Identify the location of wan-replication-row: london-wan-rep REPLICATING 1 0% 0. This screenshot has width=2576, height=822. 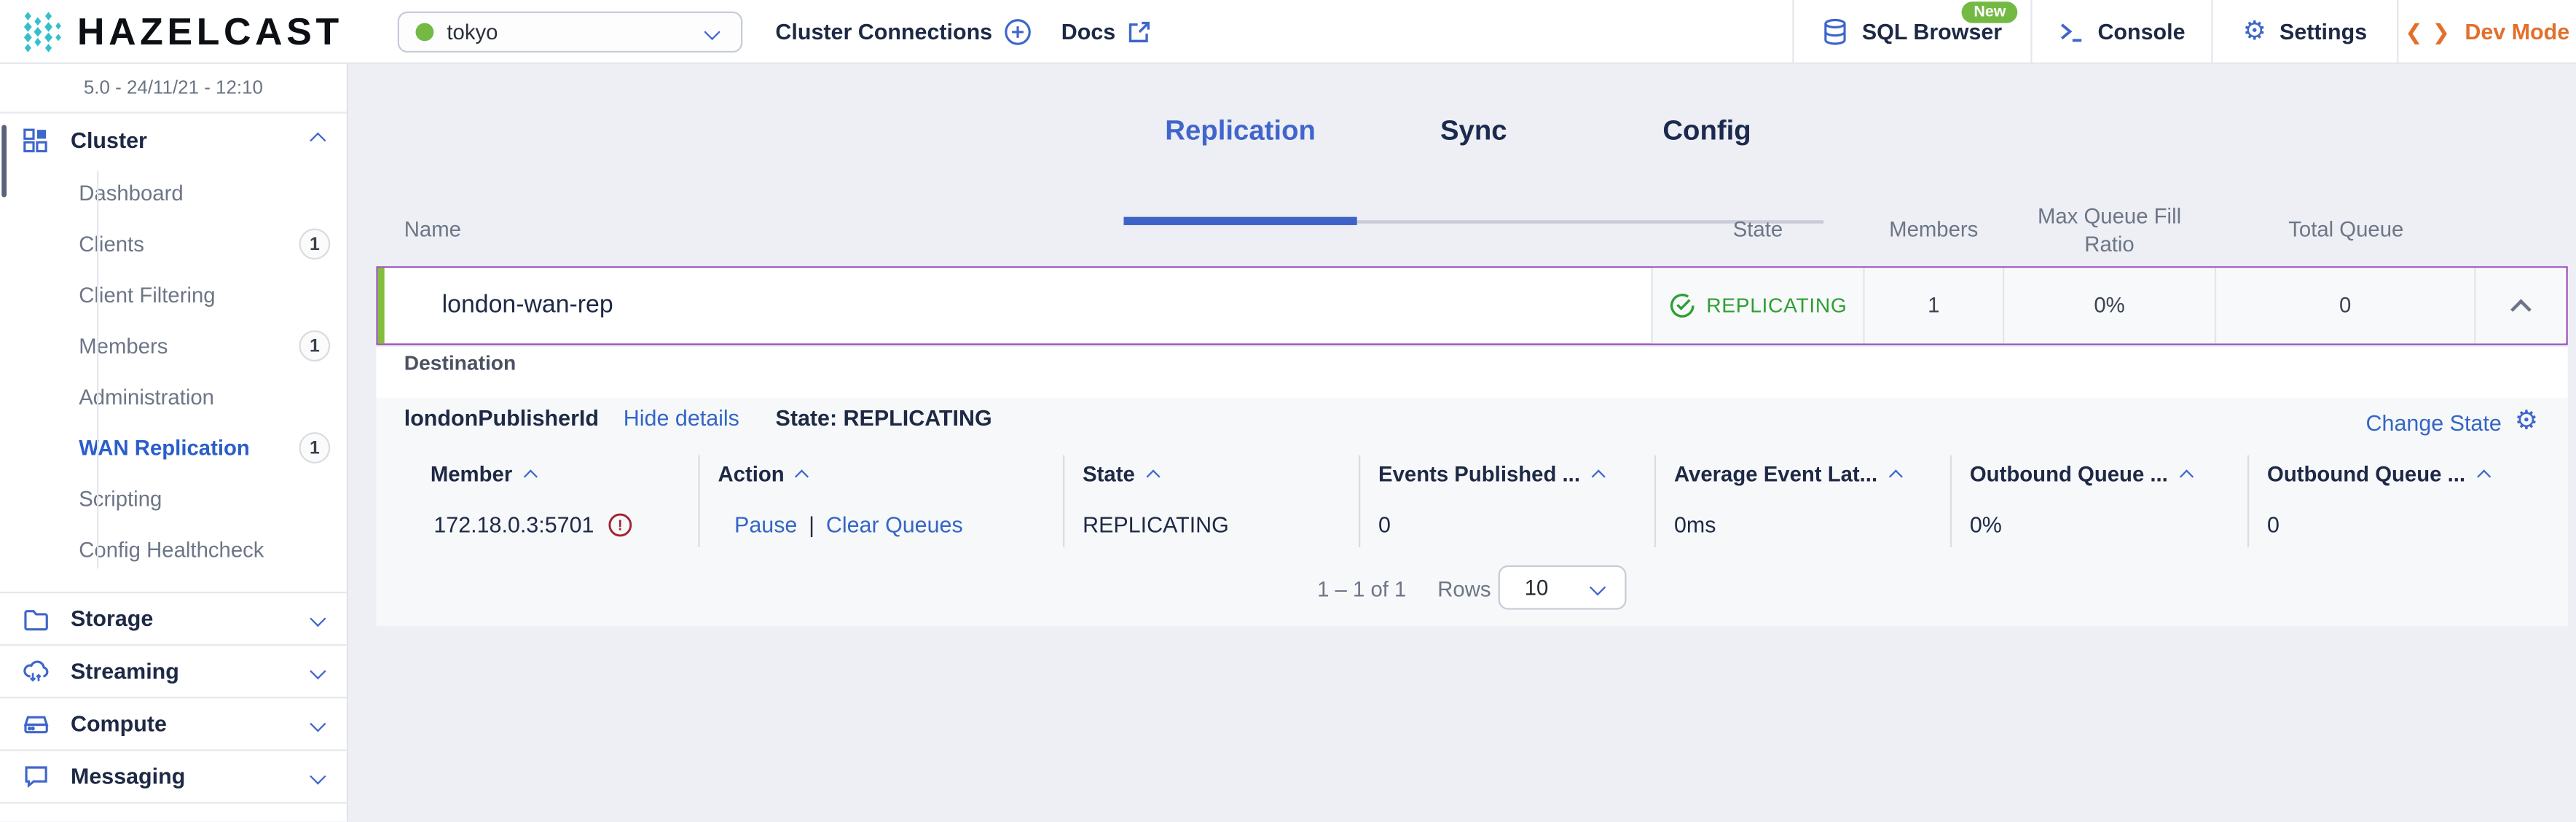
(1472, 305).